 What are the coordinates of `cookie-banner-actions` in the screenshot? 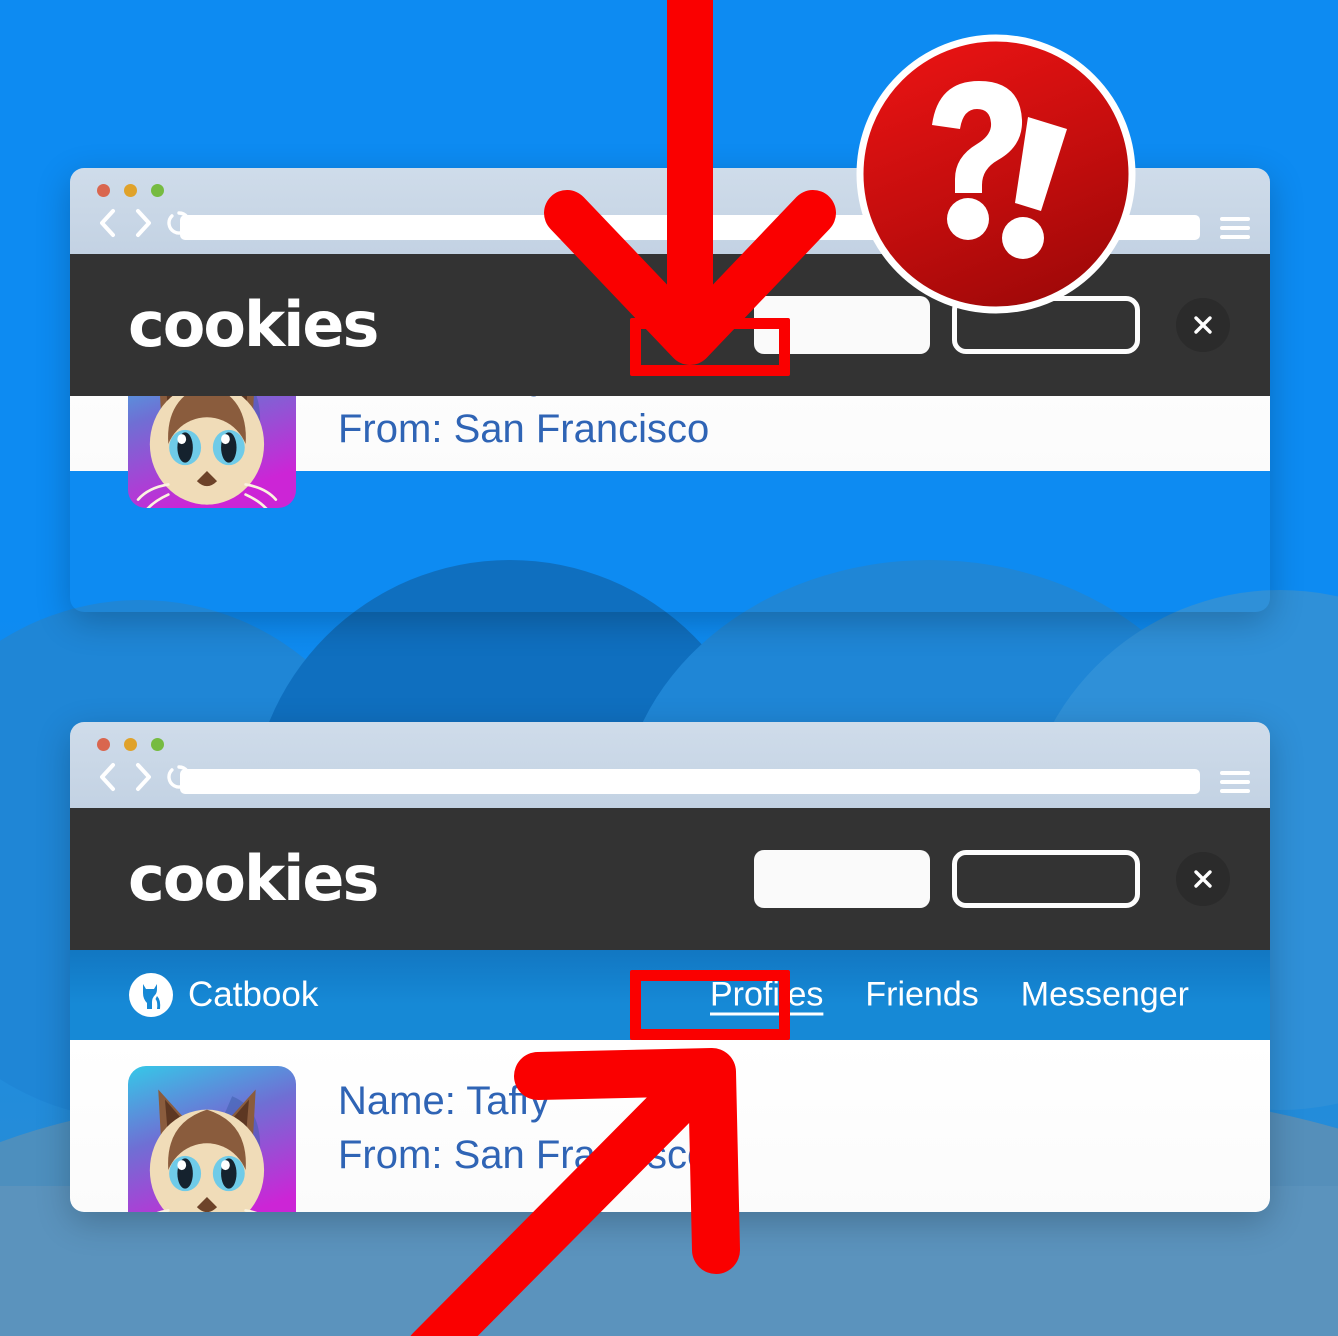 It's located at (947, 879).